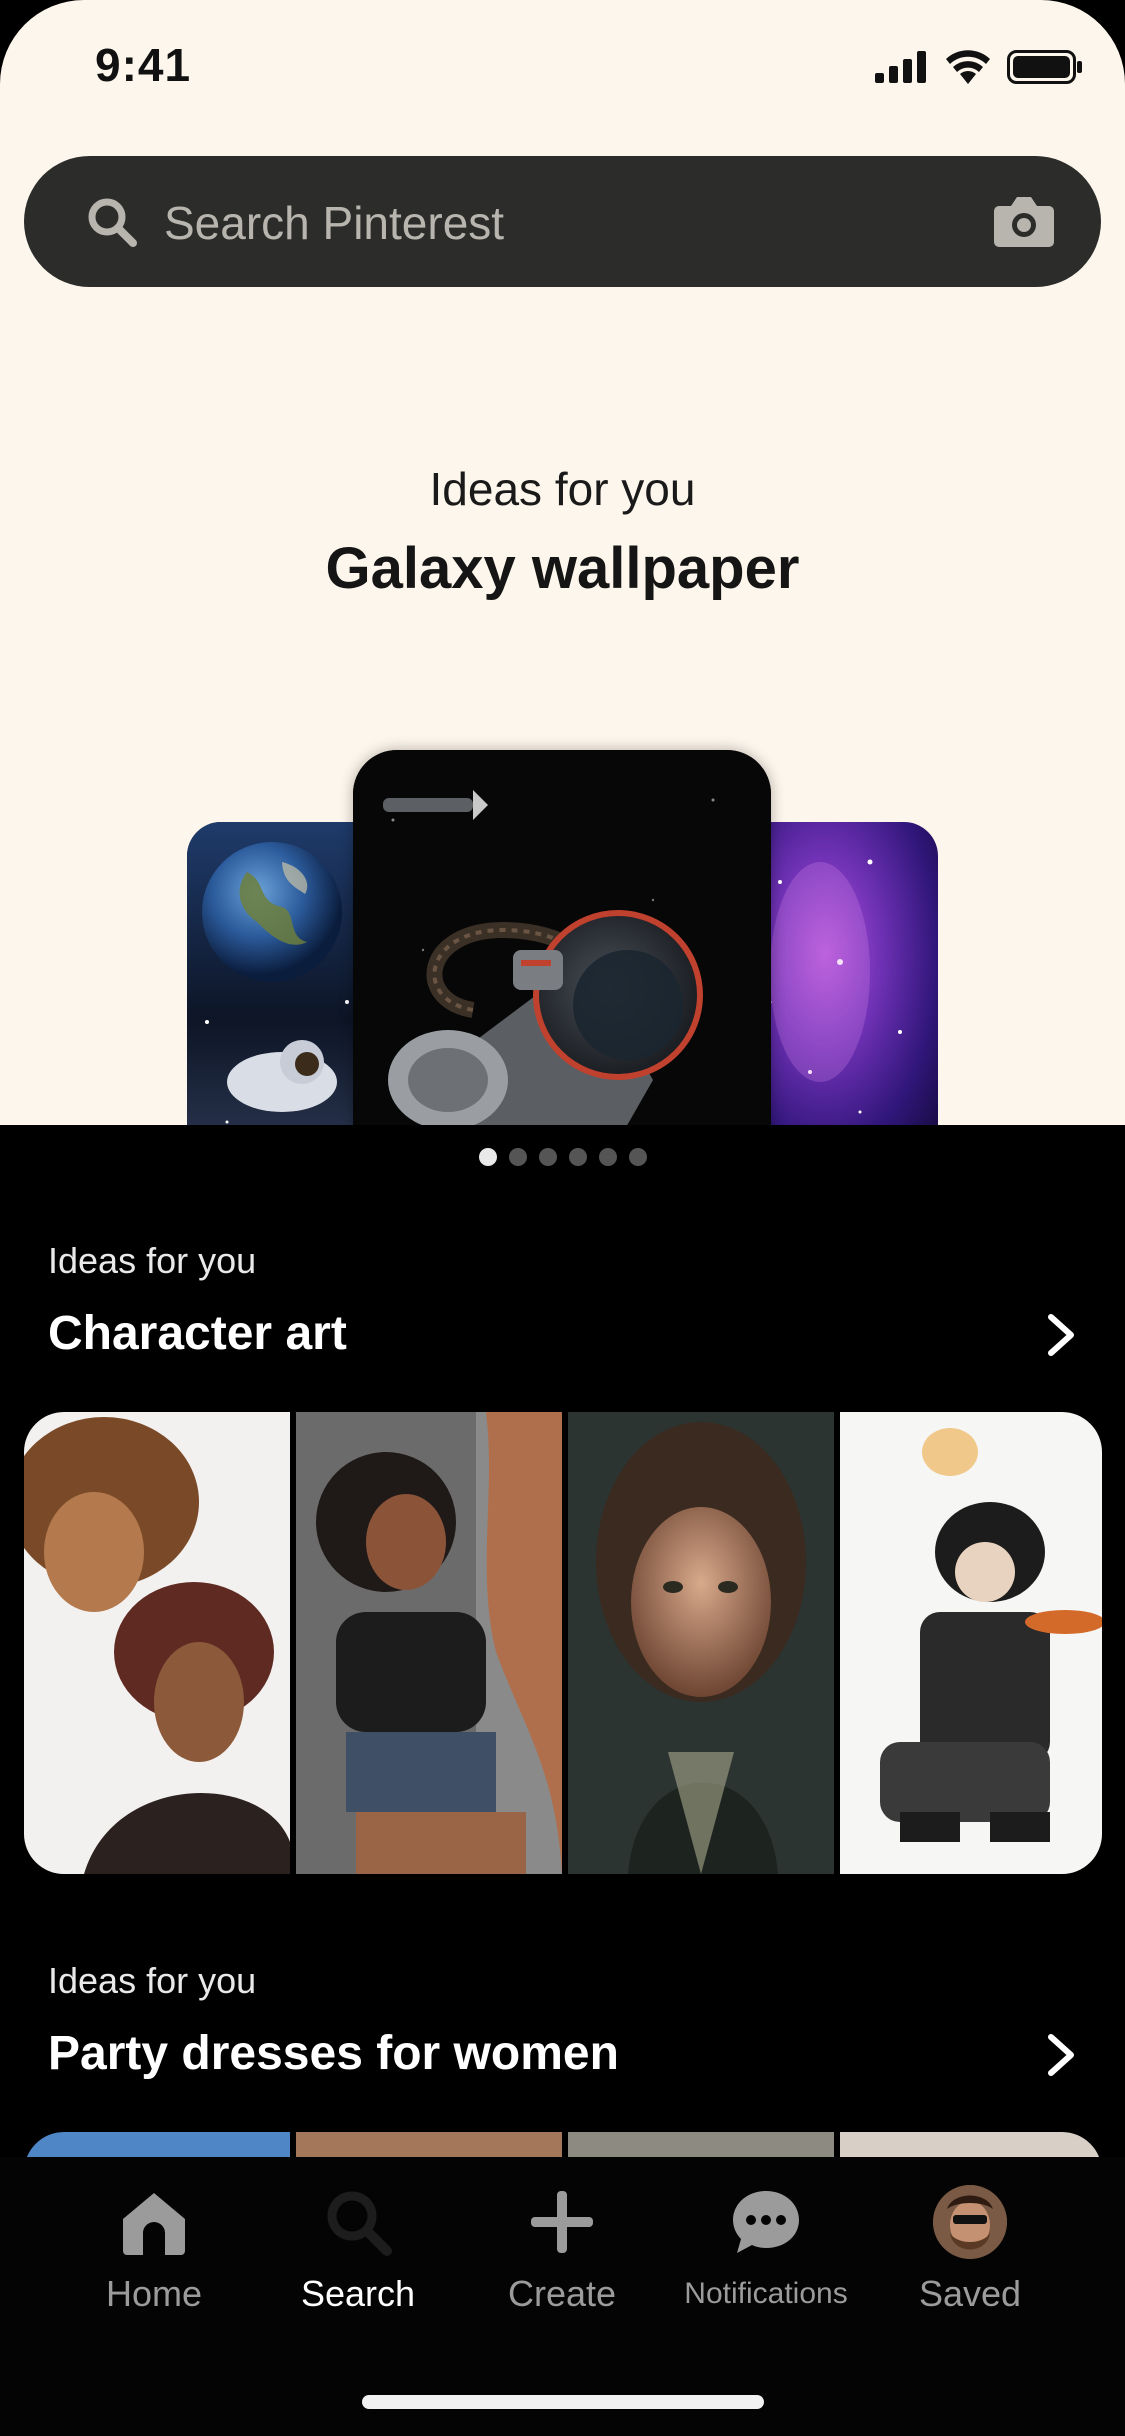  Describe the element at coordinates (154, 2293) in the screenshot. I see `tab-home-label: Home` at that location.